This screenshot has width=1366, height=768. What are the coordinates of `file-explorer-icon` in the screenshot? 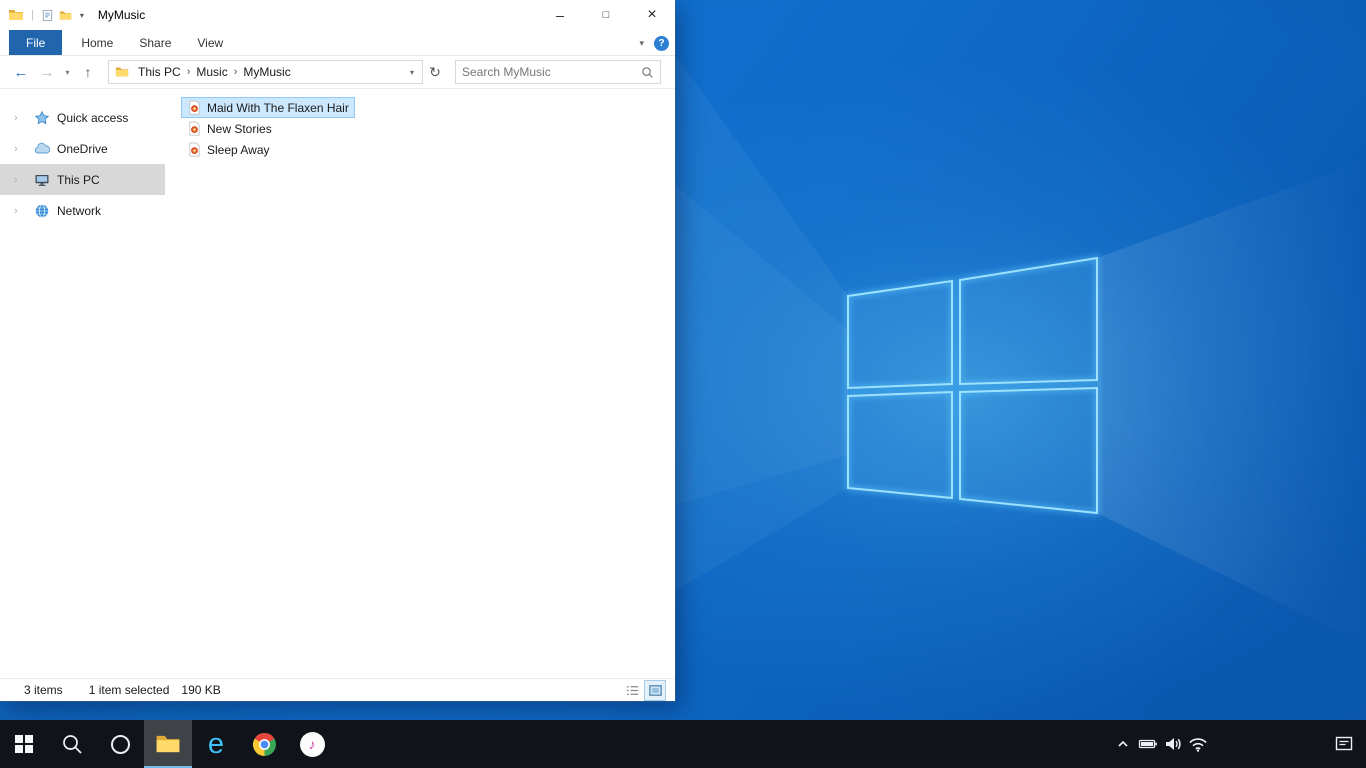 It's located at (168, 744).